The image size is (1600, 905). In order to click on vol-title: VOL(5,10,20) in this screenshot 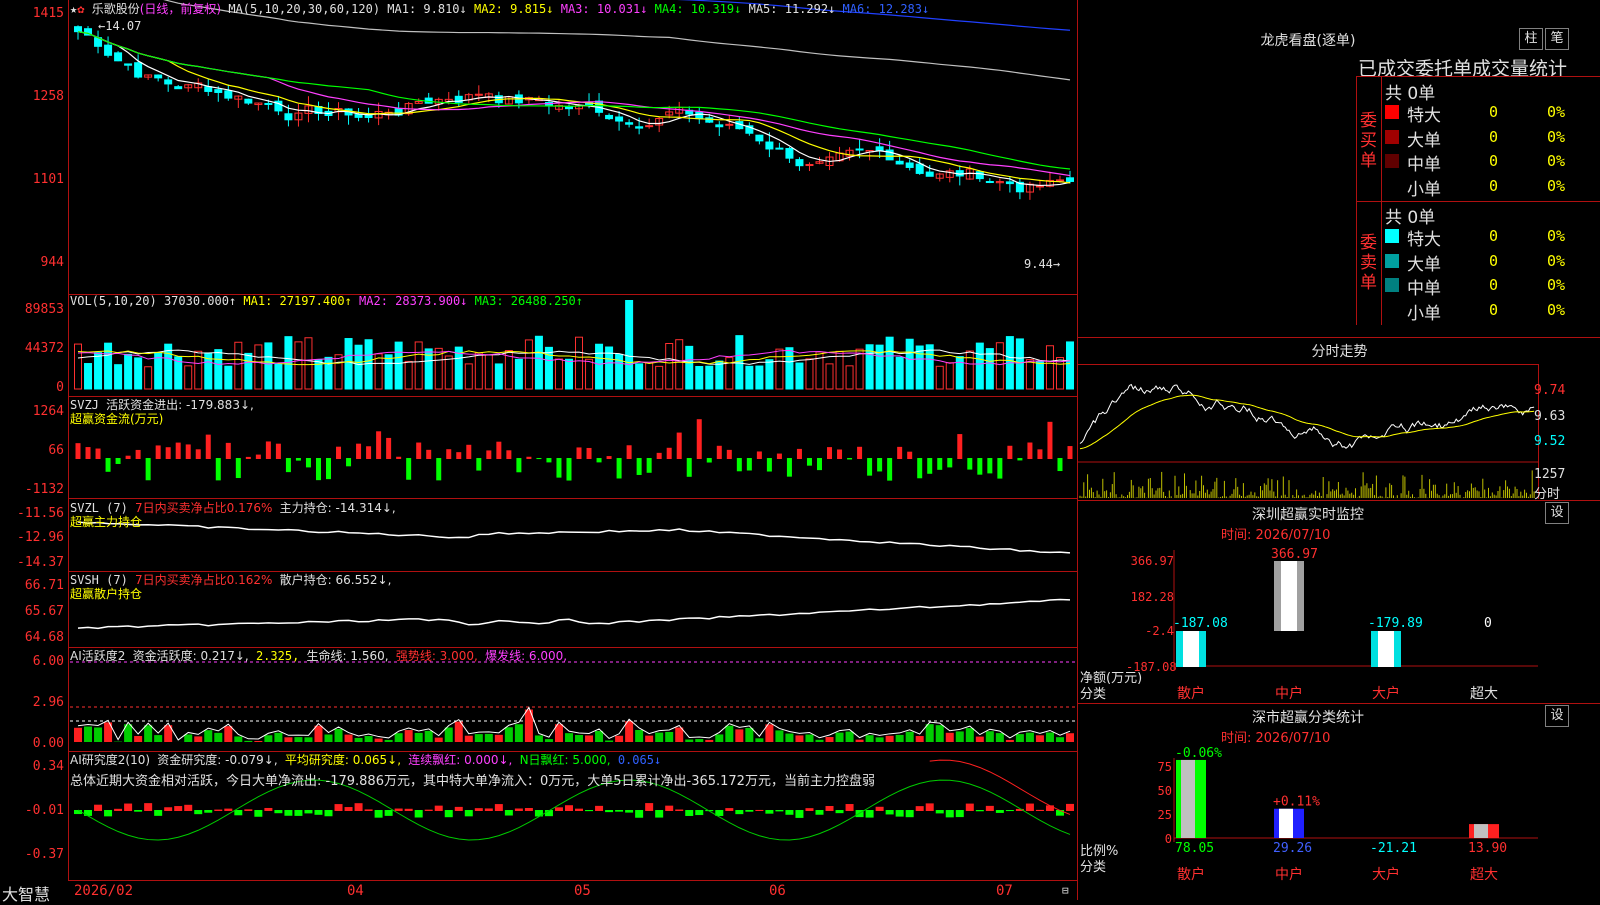, I will do `click(113, 301)`.